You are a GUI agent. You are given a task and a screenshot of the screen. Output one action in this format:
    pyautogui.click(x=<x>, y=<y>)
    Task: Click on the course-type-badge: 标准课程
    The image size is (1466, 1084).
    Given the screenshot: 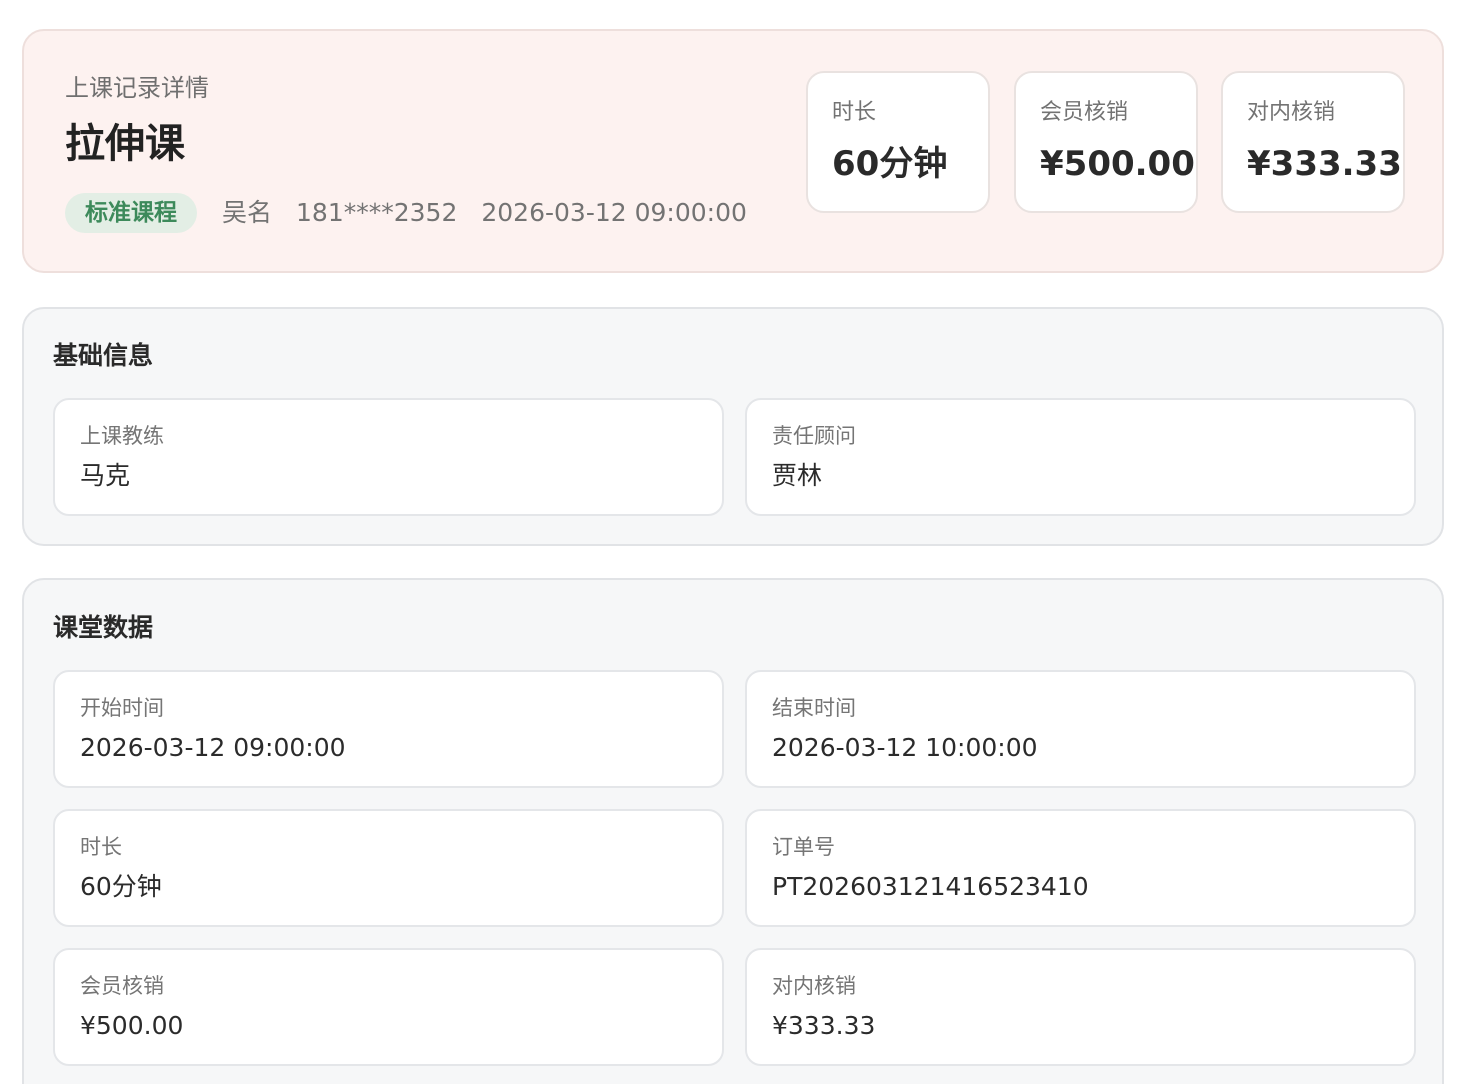 What is the action you would take?
    pyautogui.click(x=131, y=213)
    